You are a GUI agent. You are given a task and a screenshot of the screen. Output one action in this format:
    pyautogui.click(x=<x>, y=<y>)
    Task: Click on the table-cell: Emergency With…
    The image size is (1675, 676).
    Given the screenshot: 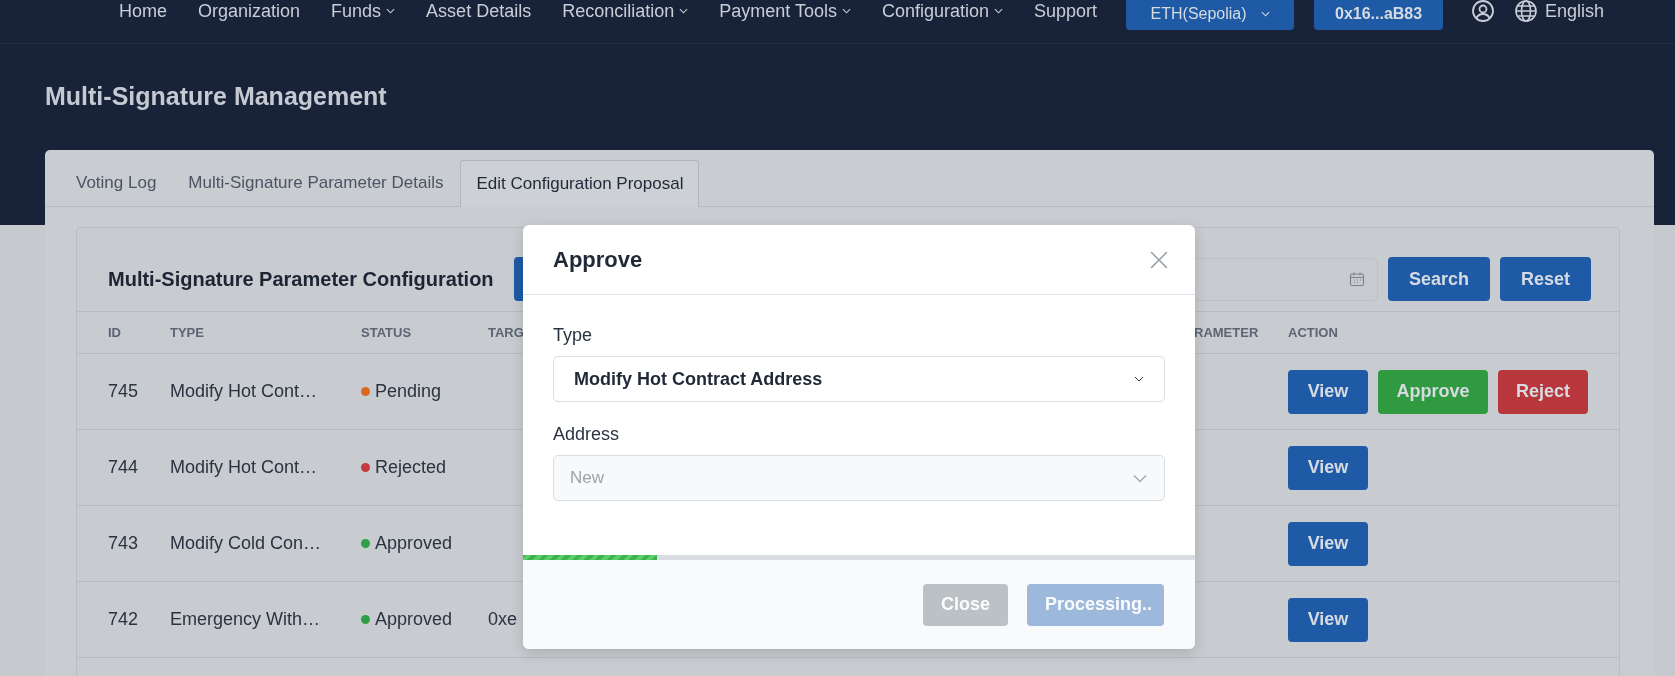 What is the action you would take?
    pyautogui.click(x=245, y=619)
    